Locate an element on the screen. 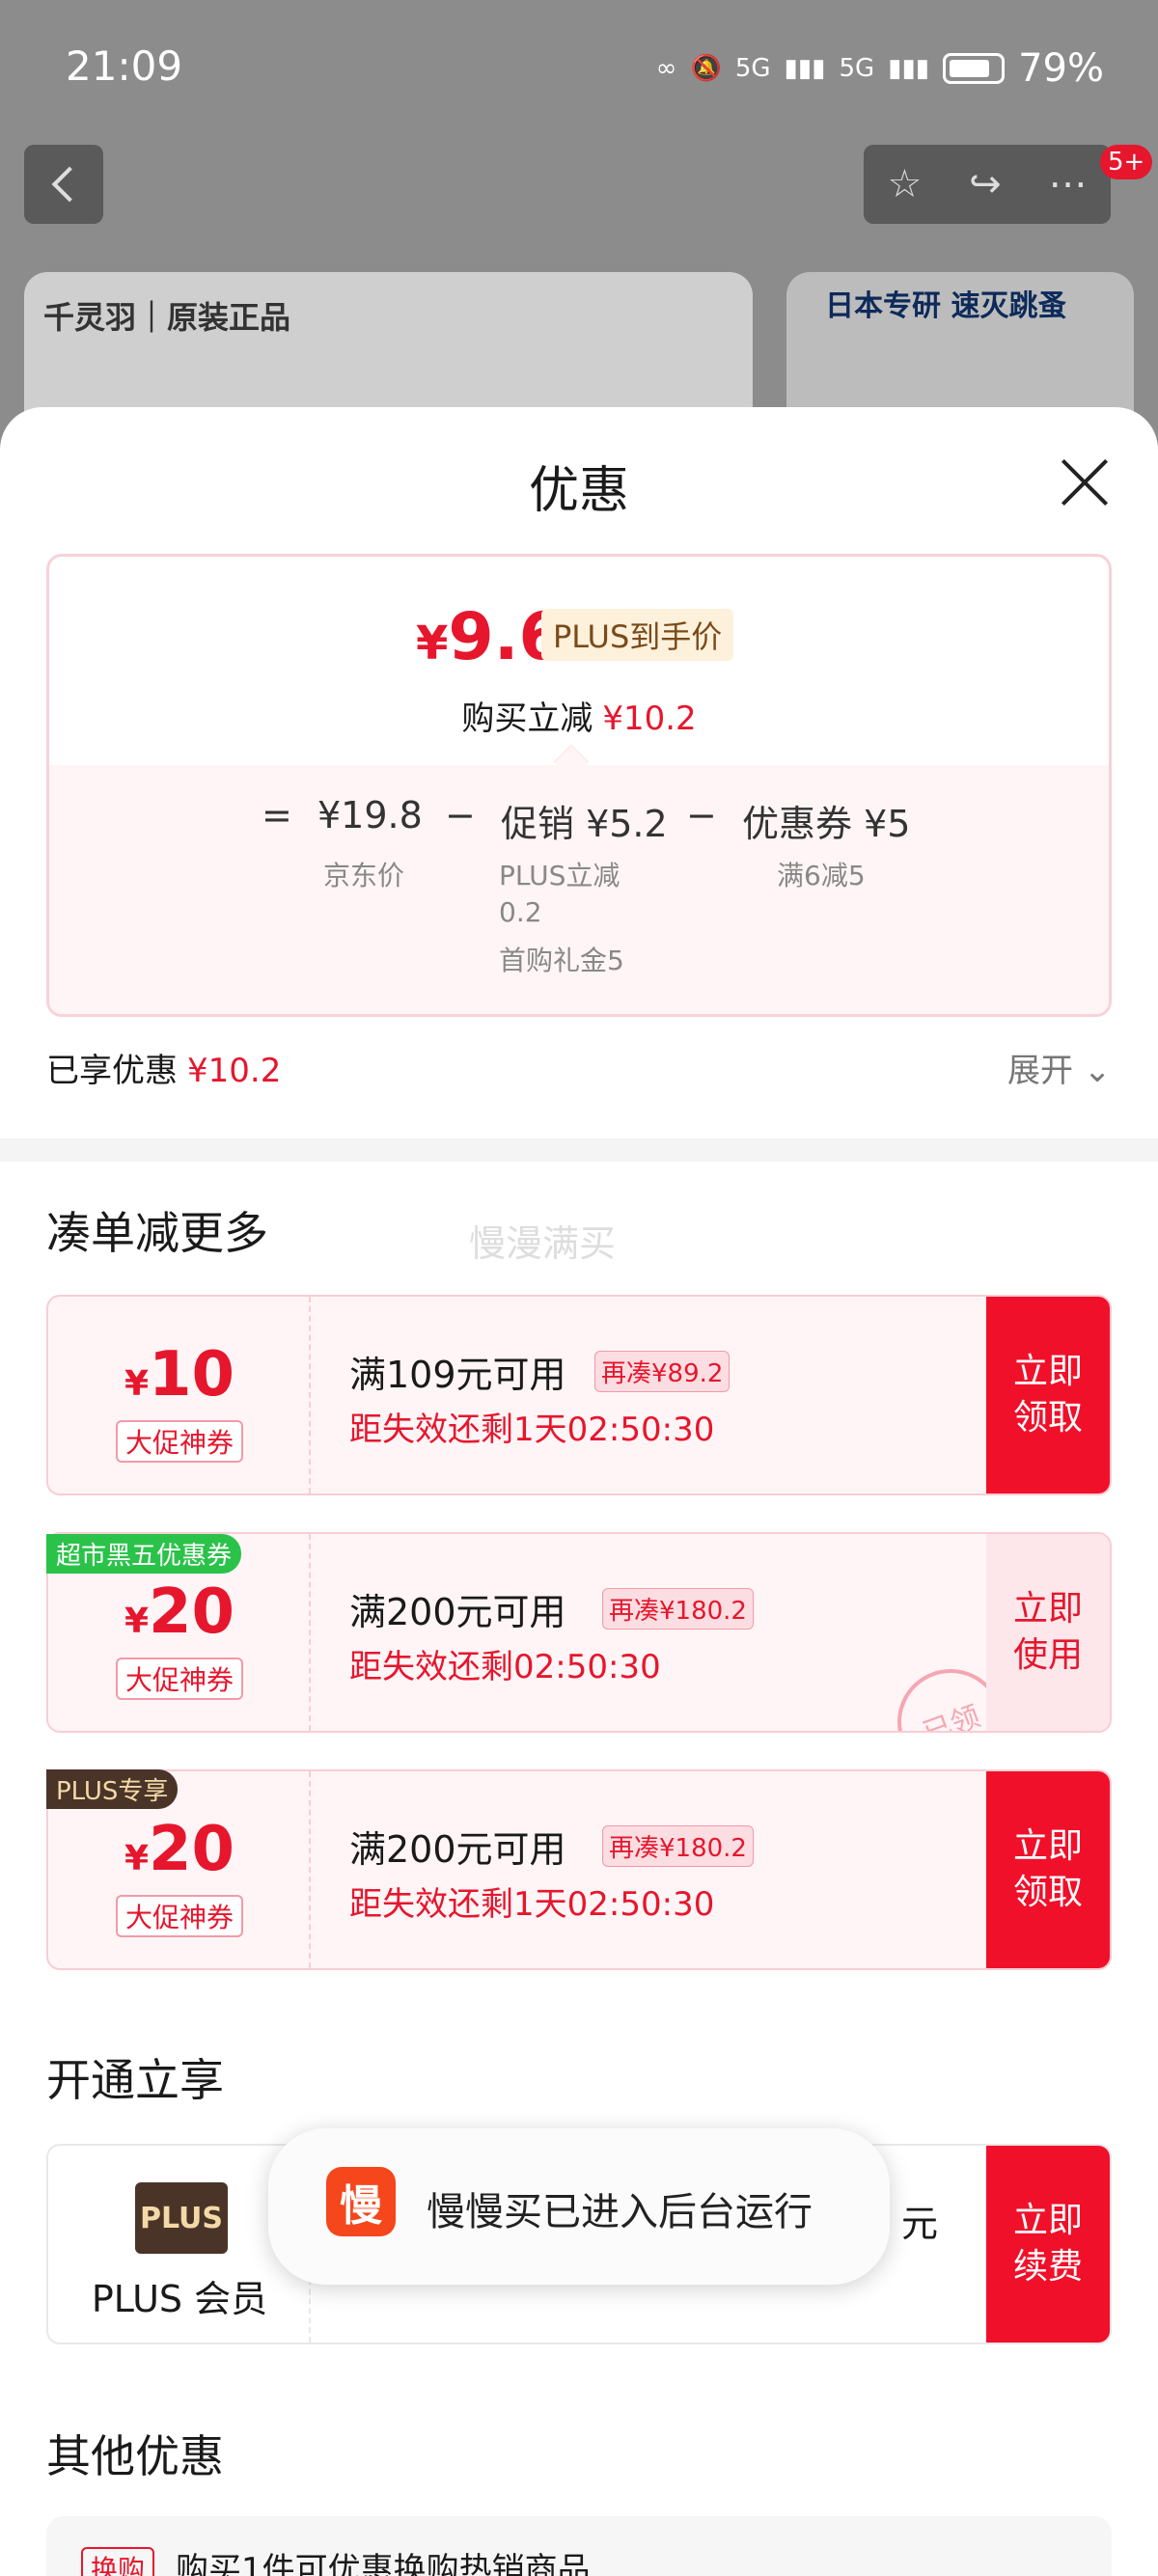 This screenshot has width=1158, height=2576. offer-tag: 换购 is located at coordinates (118, 2561).